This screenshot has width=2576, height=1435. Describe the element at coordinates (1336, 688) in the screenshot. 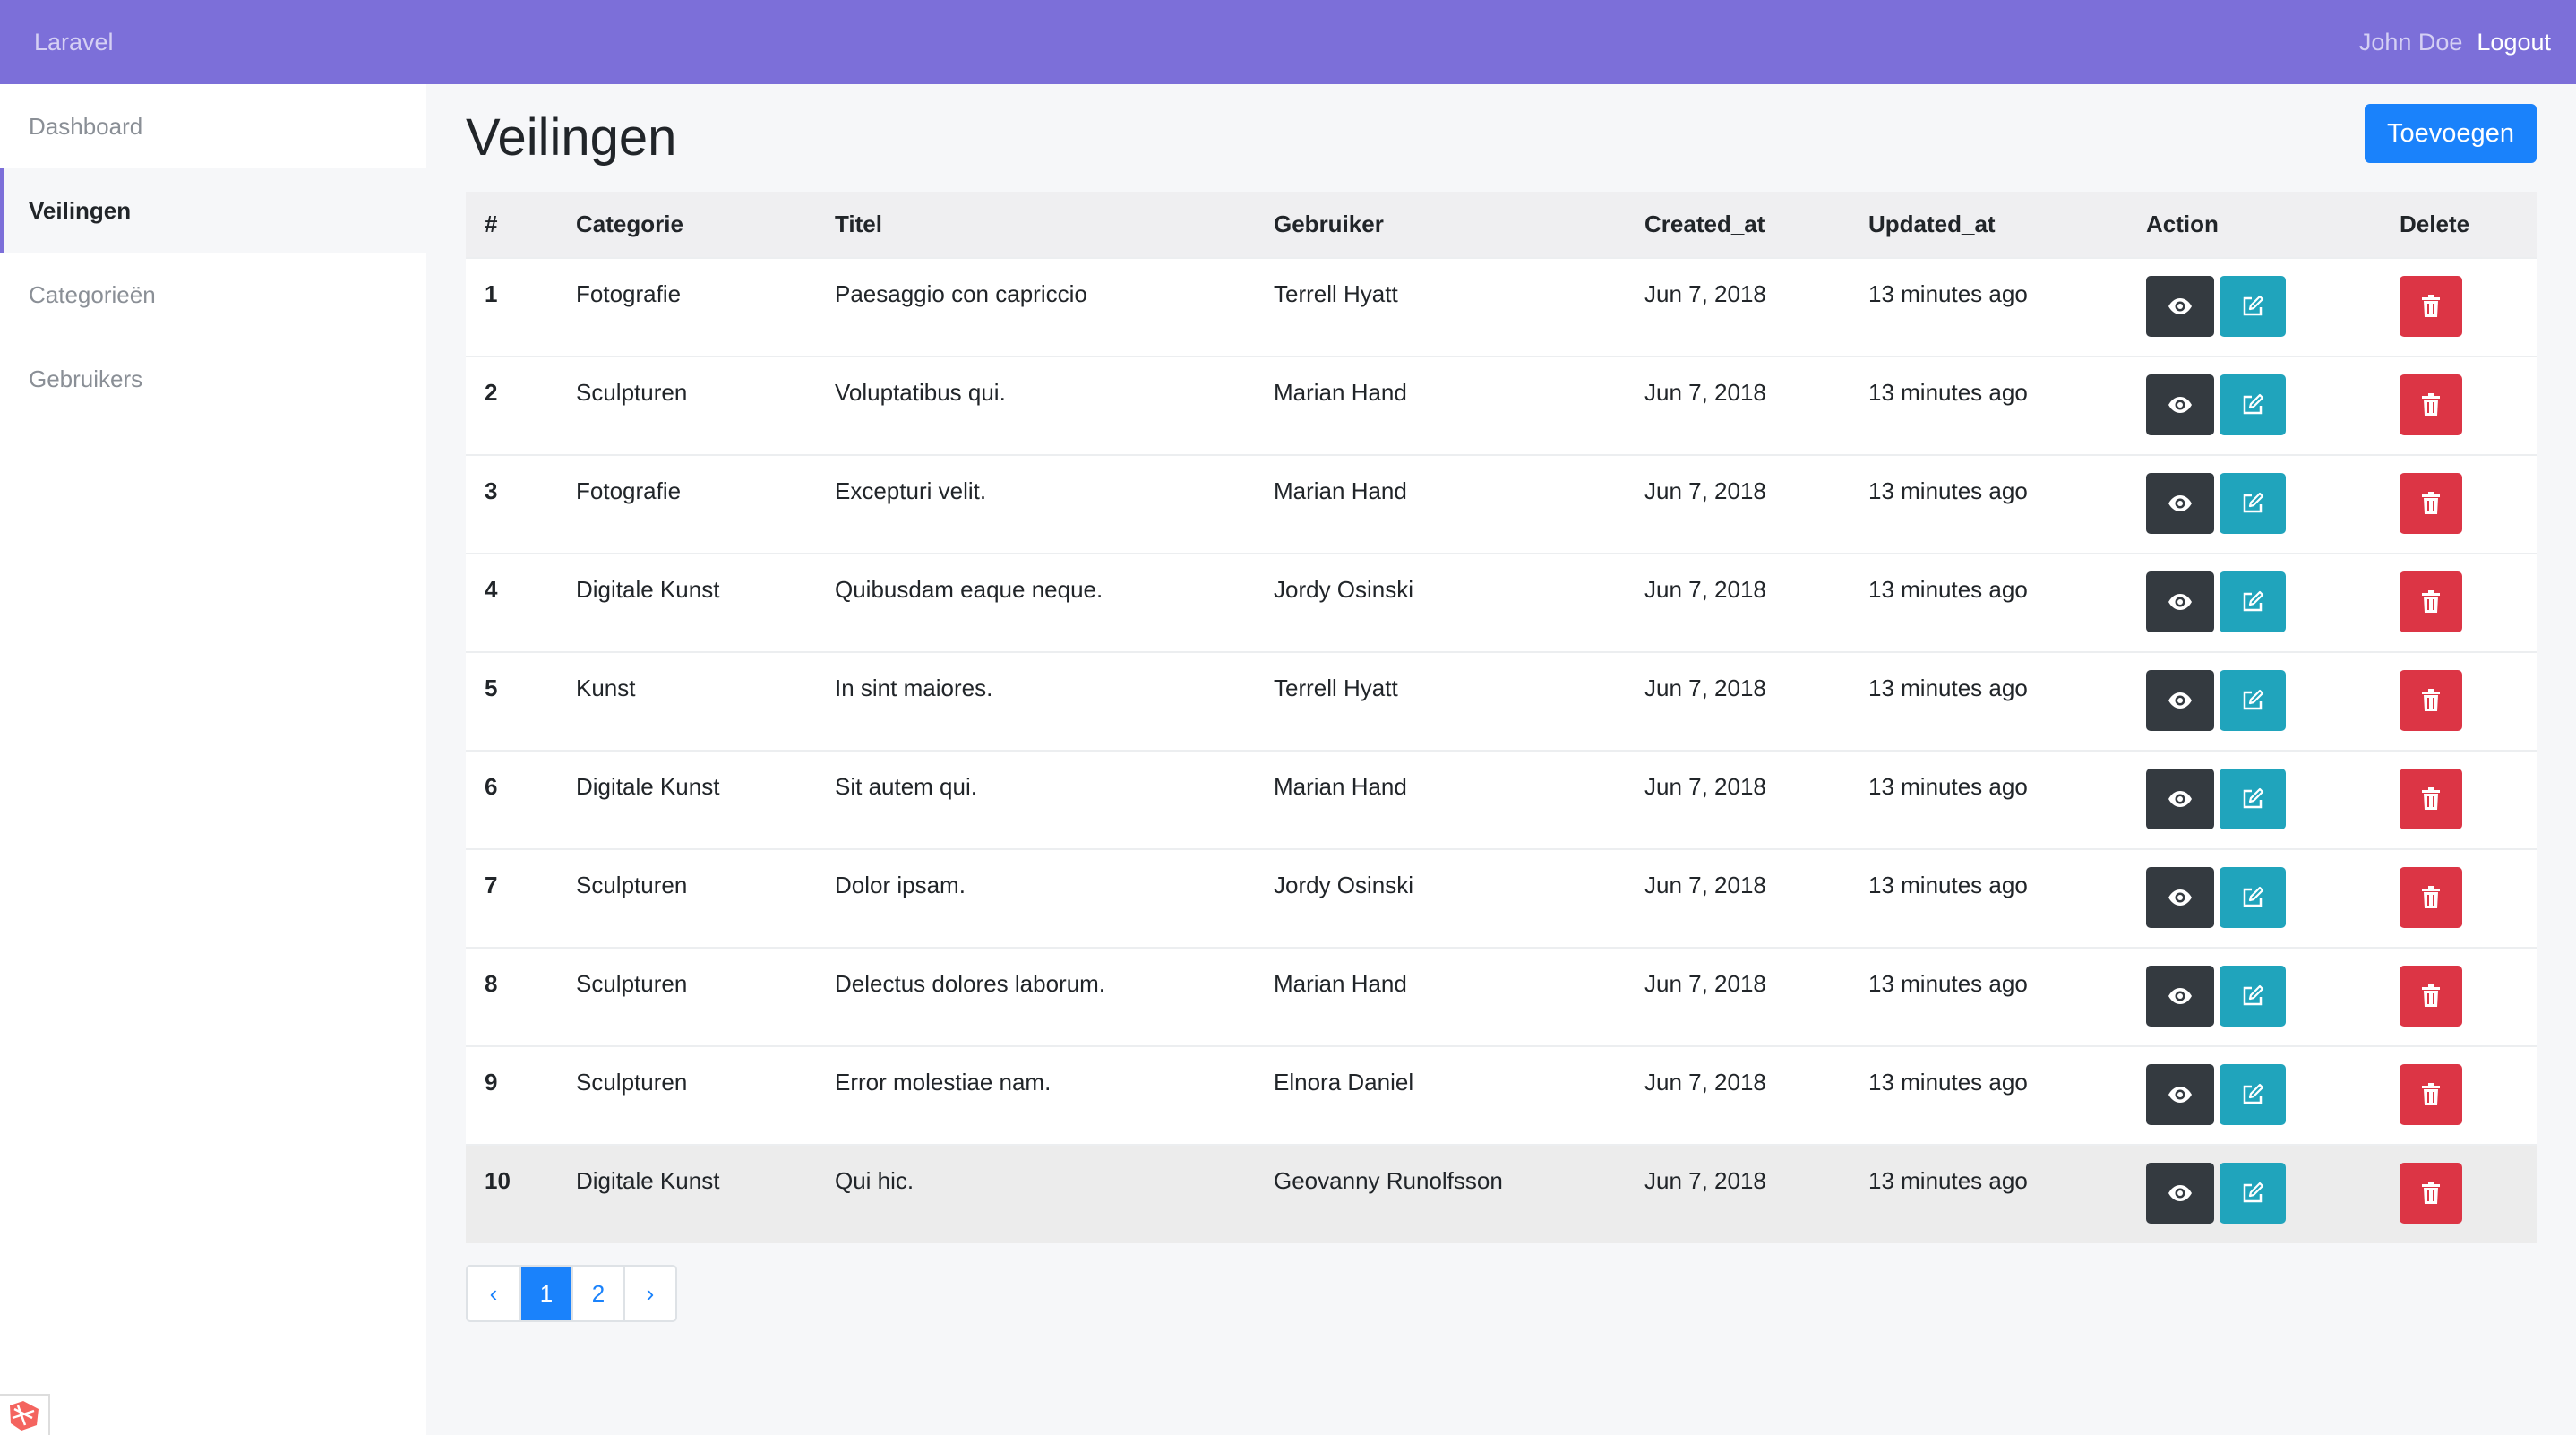

I see `cell-gebruiker: Terrell Hyatt` at that location.